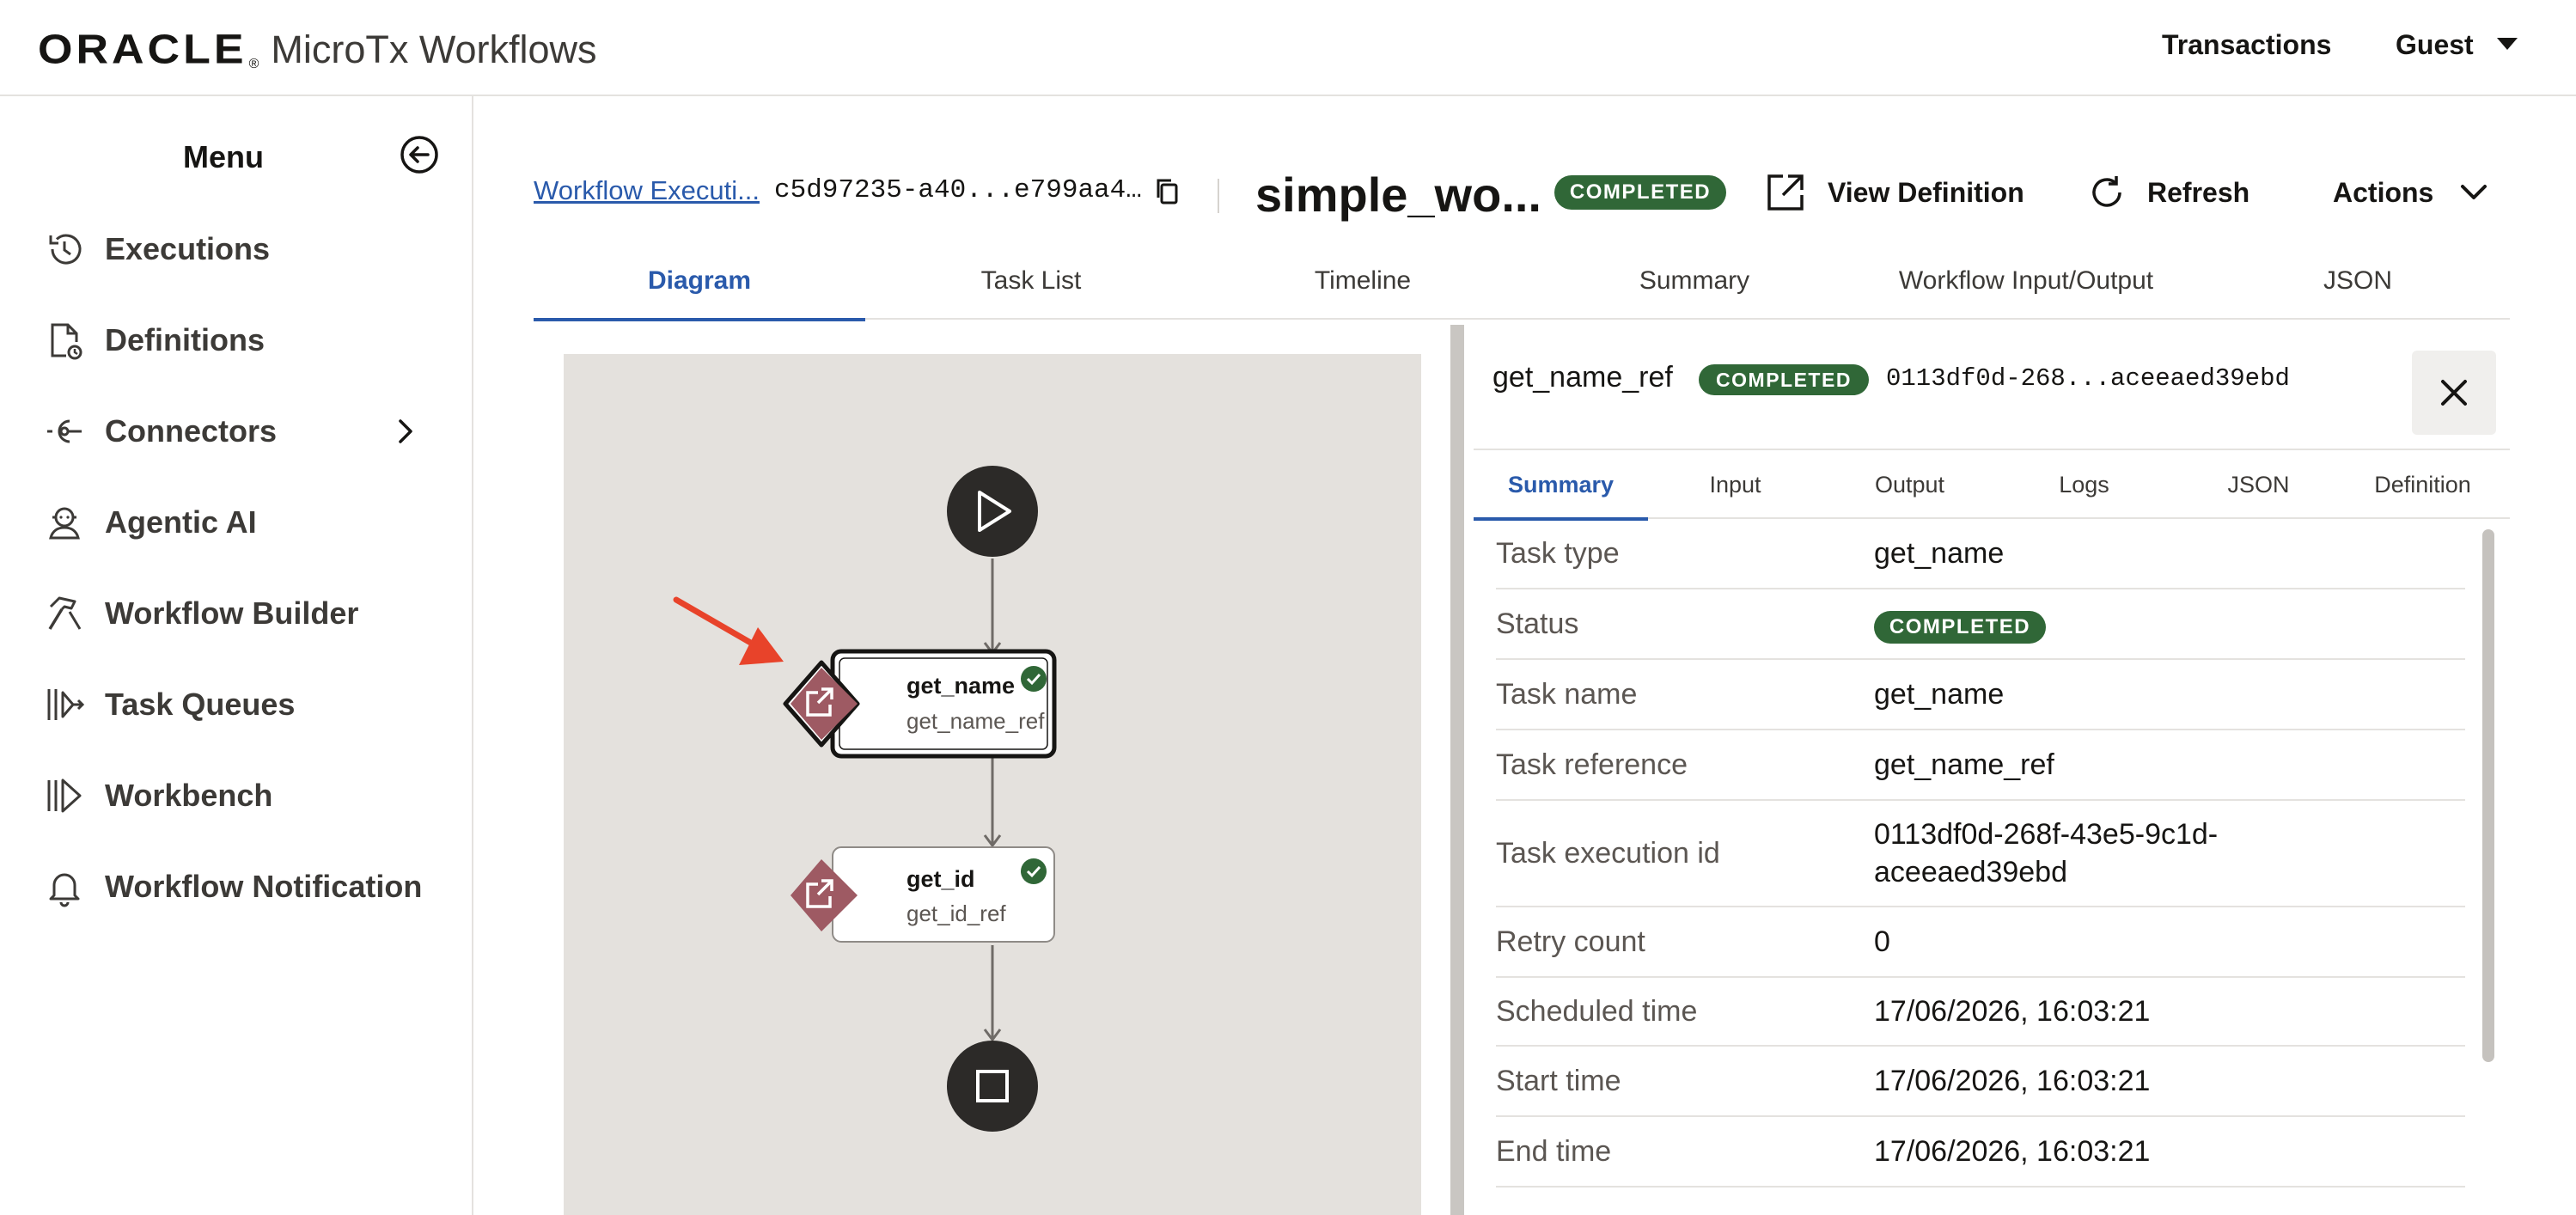 Image resolution: width=2576 pixels, height=1215 pixels. I want to click on close-panel-button, so click(2454, 393).